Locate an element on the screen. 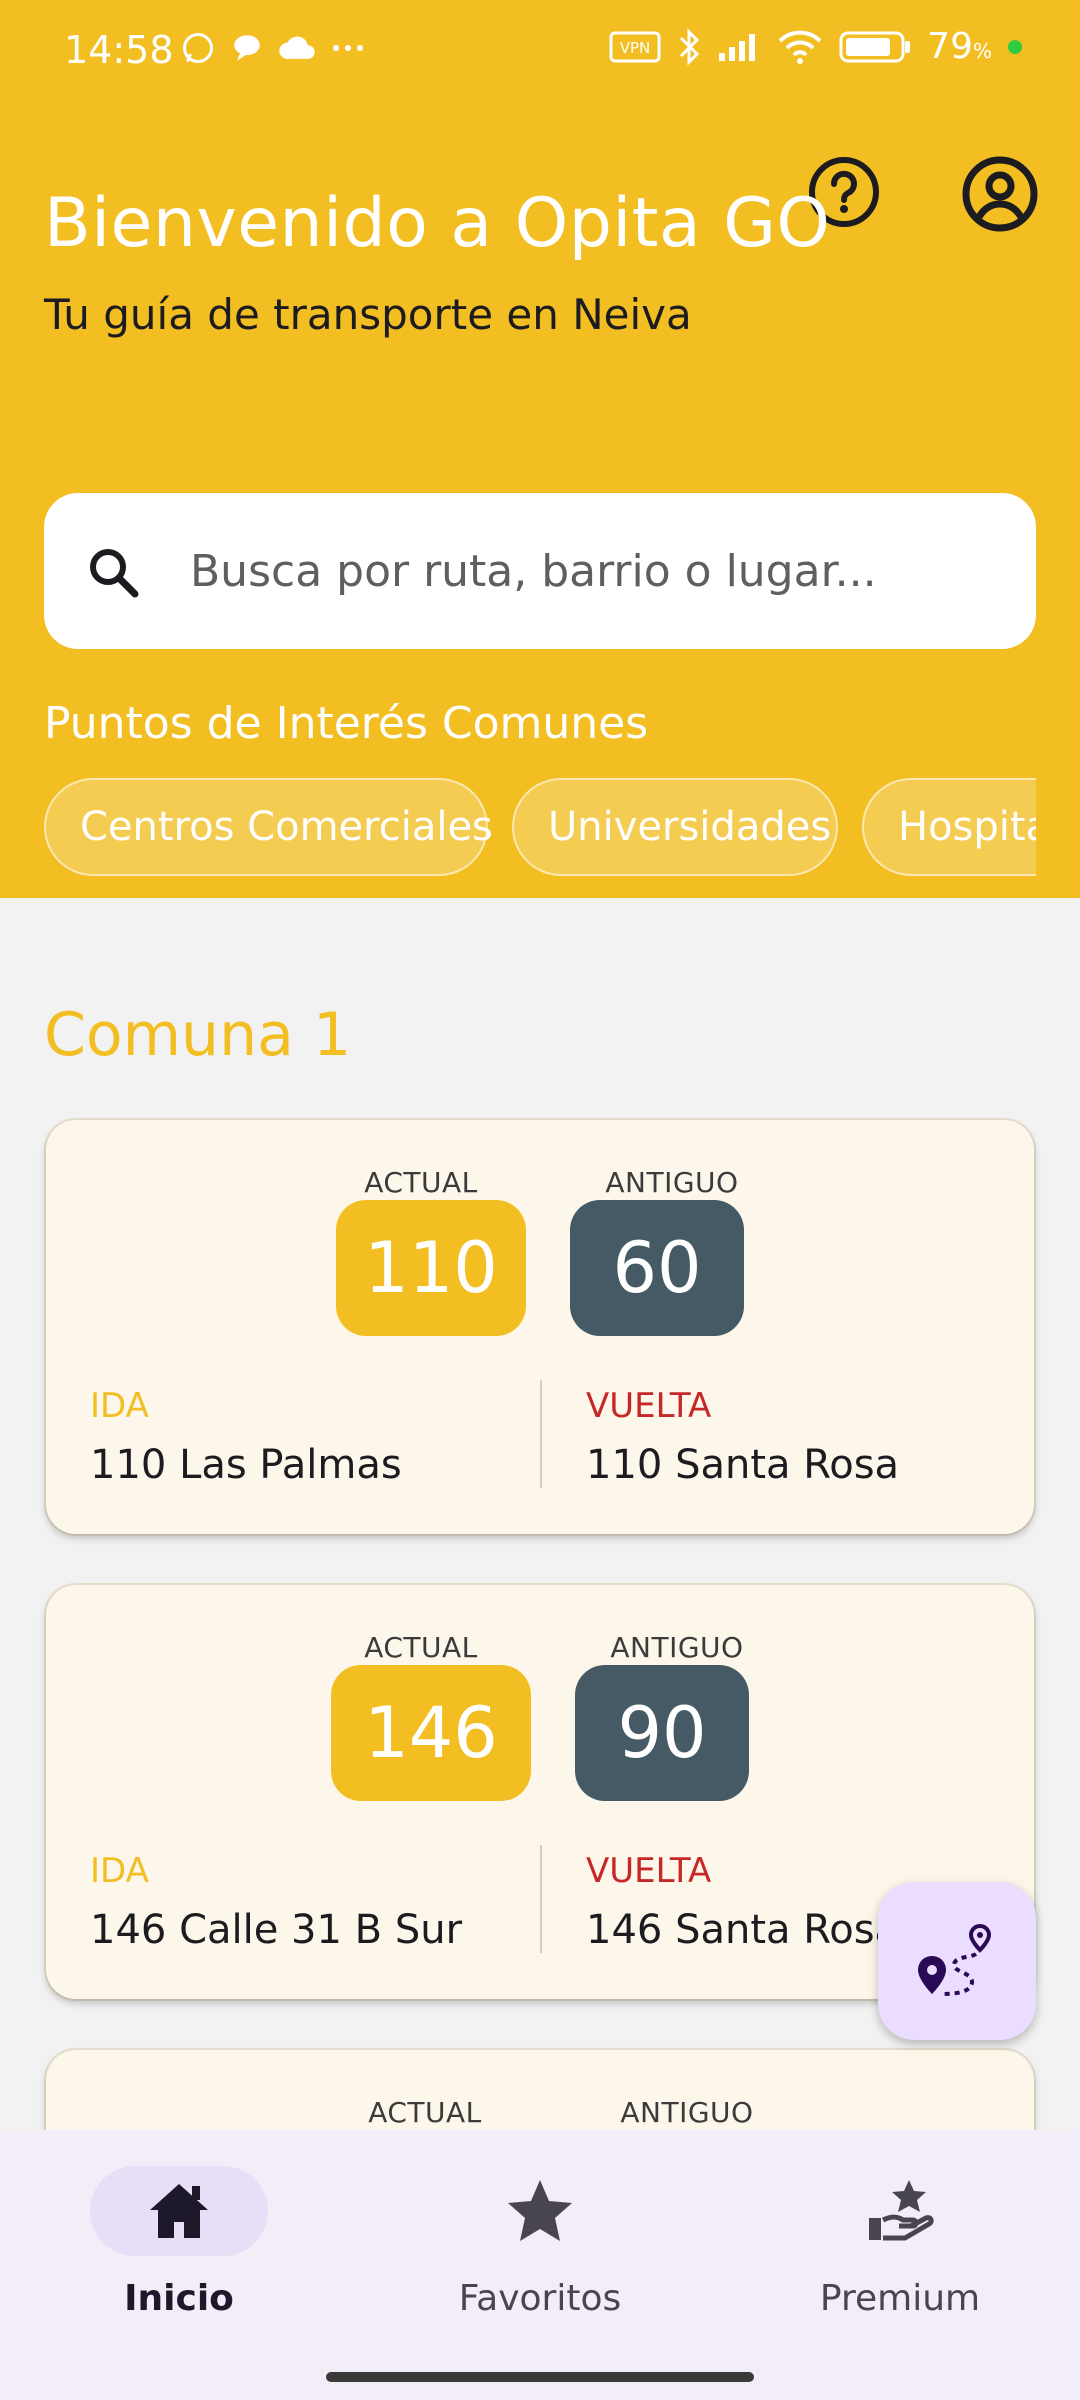  chip-hospitales: Hospitales is located at coordinates (949, 827).